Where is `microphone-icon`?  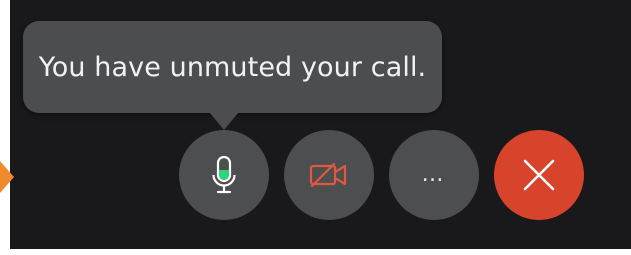 microphone-icon is located at coordinates (224, 175).